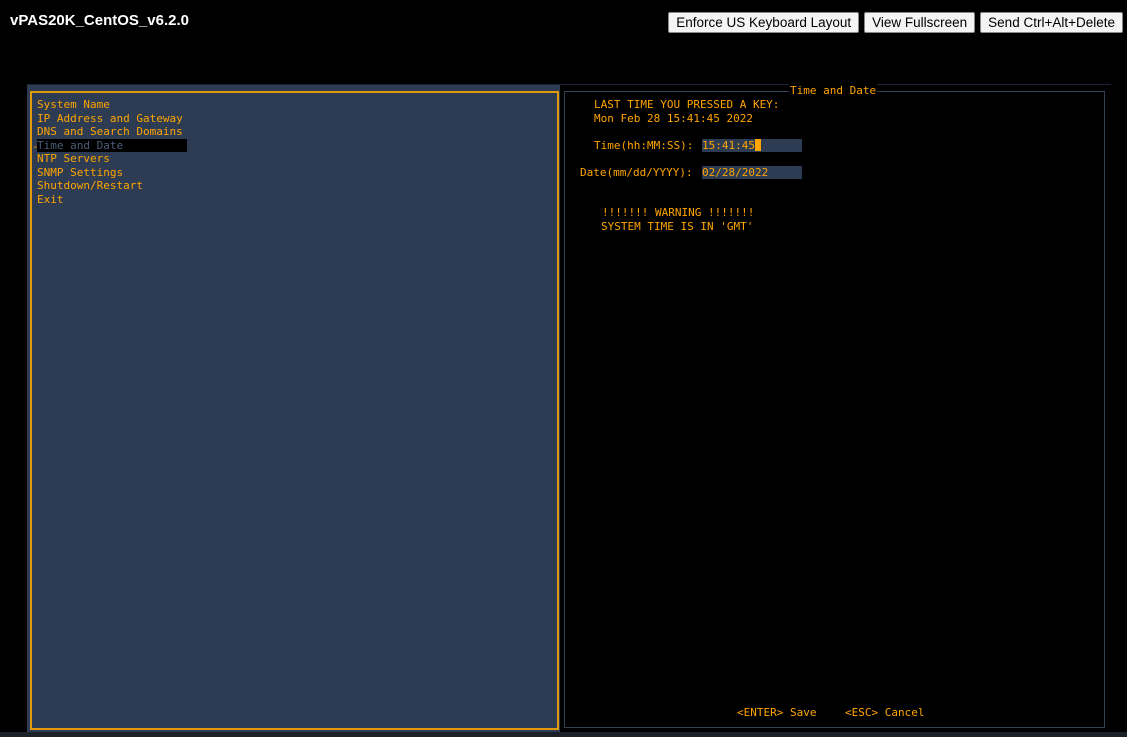 The image size is (1127, 737). I want to click on menu-item-snmp-settings: SNMP Settings, so click(112, 173).